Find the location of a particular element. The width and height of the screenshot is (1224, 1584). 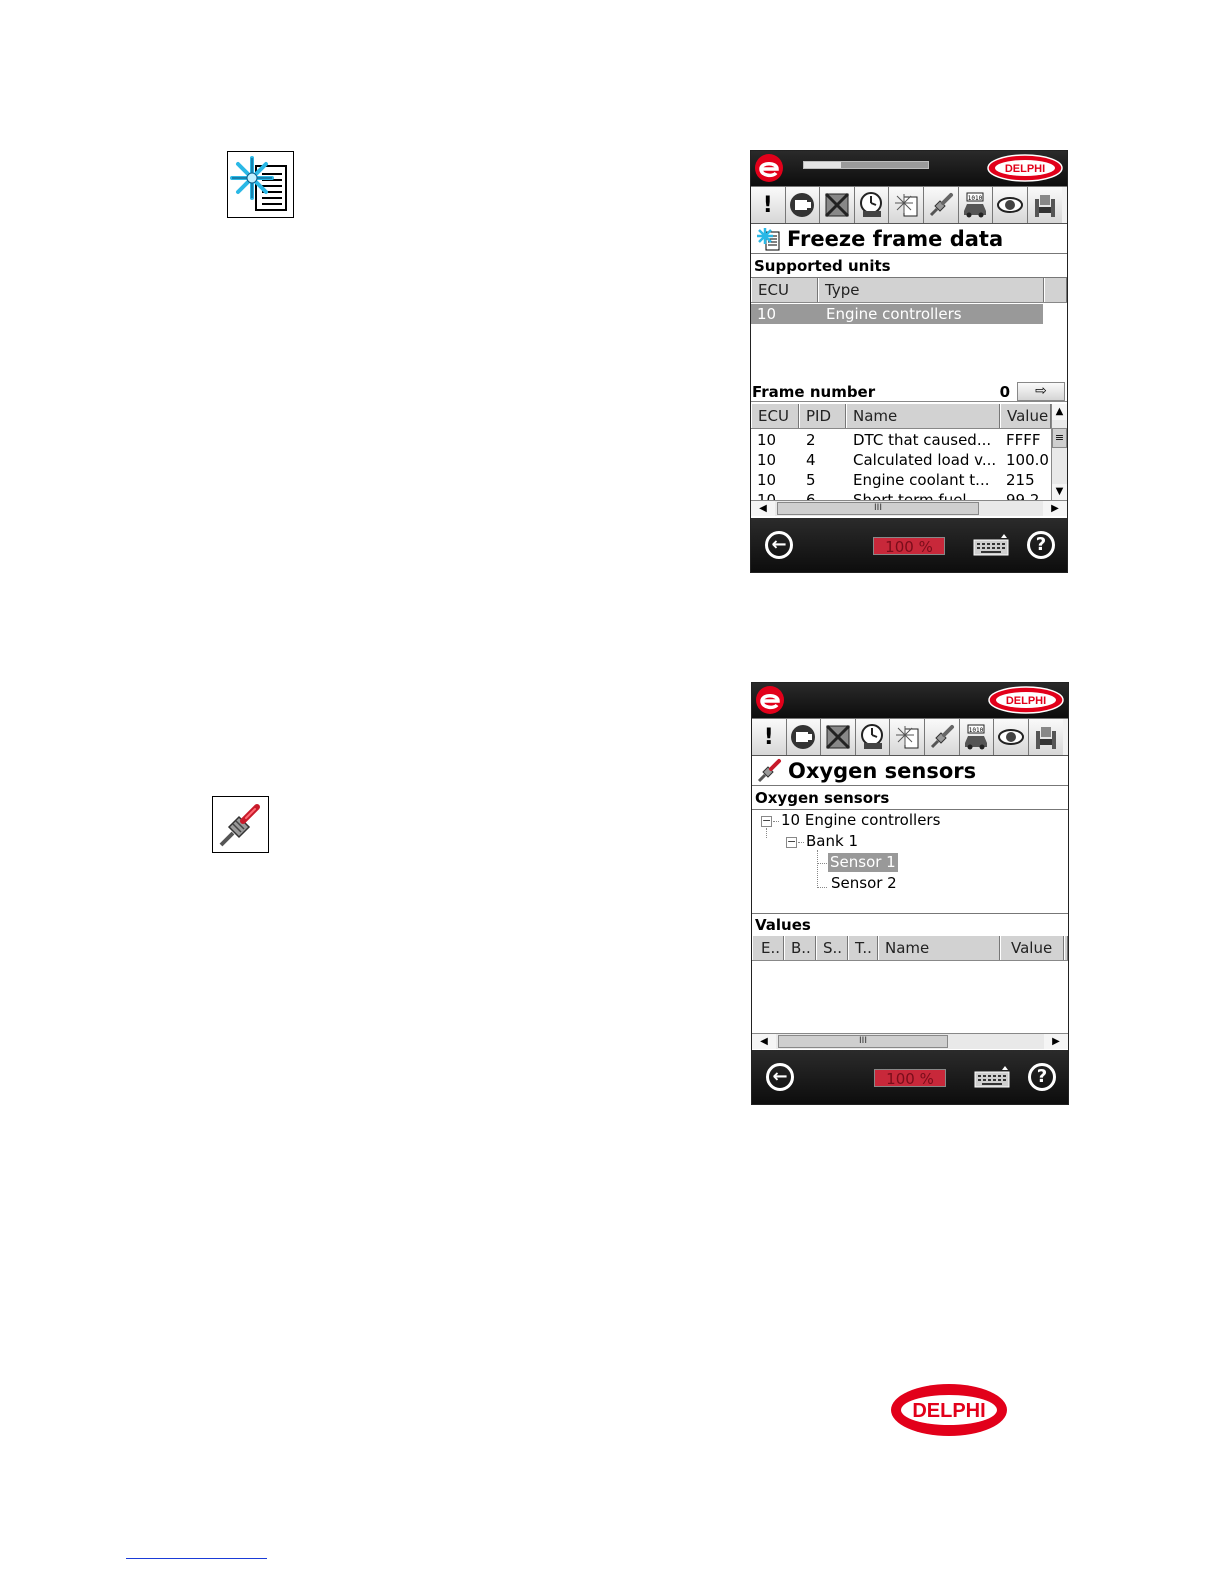

arrow-up-icon: ▲ is located at coordinates (1059, 411).